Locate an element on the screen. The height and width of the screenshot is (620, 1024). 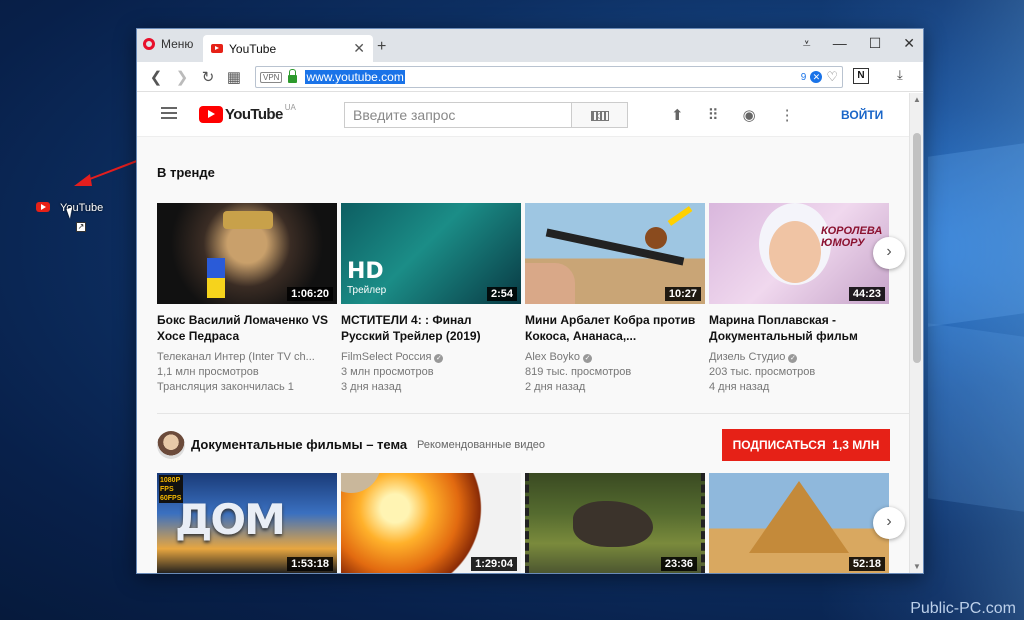
video-card: 1:29:04 is located at coordinates (431, 523).